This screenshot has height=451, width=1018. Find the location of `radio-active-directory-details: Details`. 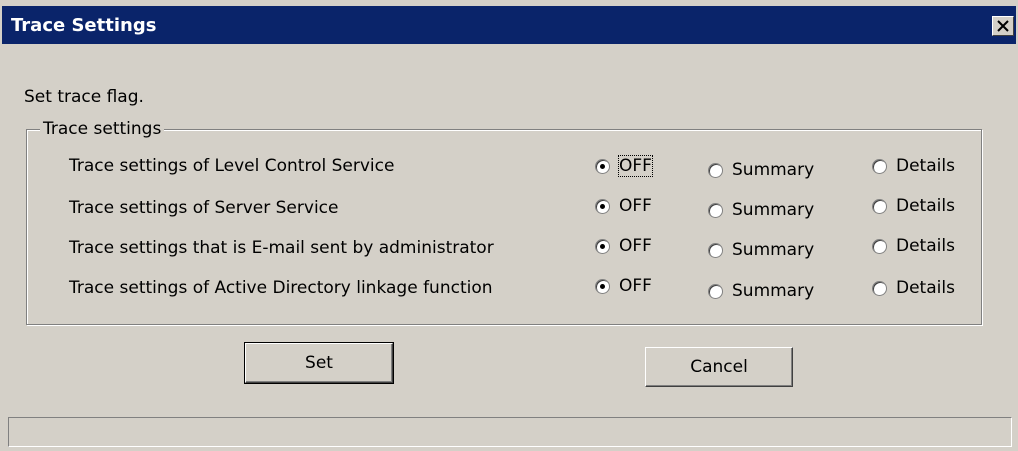

radio-active-directory-details: Details is located at coordinates (913, 288).